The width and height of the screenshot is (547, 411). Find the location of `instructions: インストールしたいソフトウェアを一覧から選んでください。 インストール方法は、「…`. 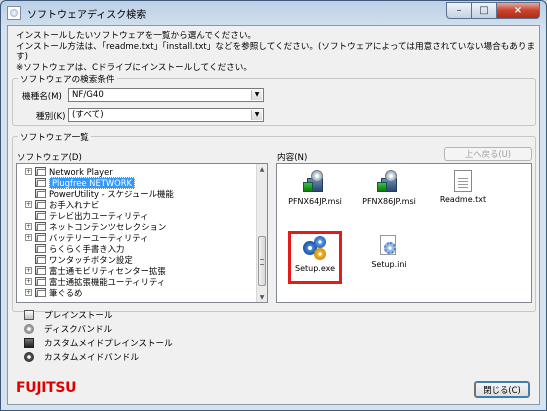

instructions: インストールしたいソフトウェアを一覧から選んでください。 インストール方法は、「… is located at coordinates (277, 52).